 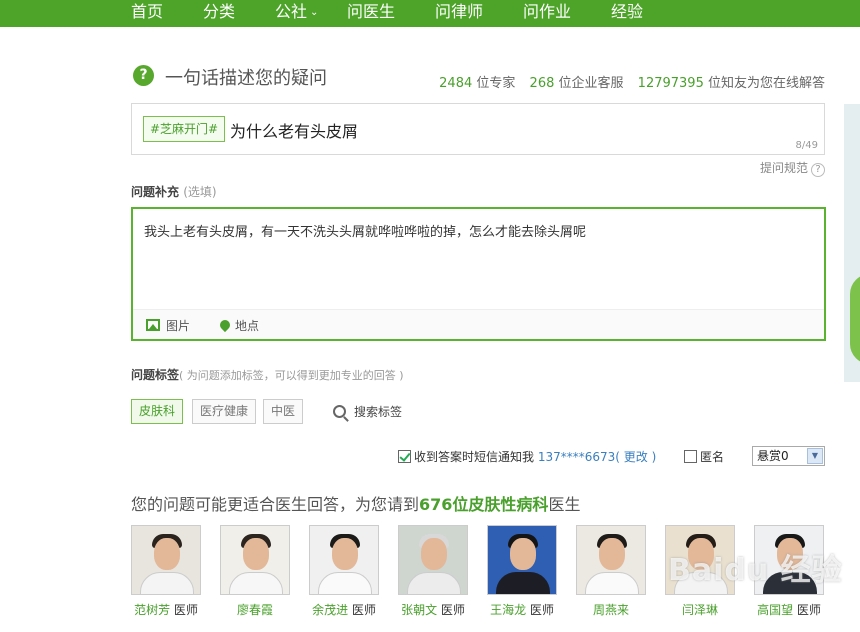 What do you see at coordinates (147, 13) in the screenshot?
I see `nav-home: 首页` at bounding box center [147, 13].